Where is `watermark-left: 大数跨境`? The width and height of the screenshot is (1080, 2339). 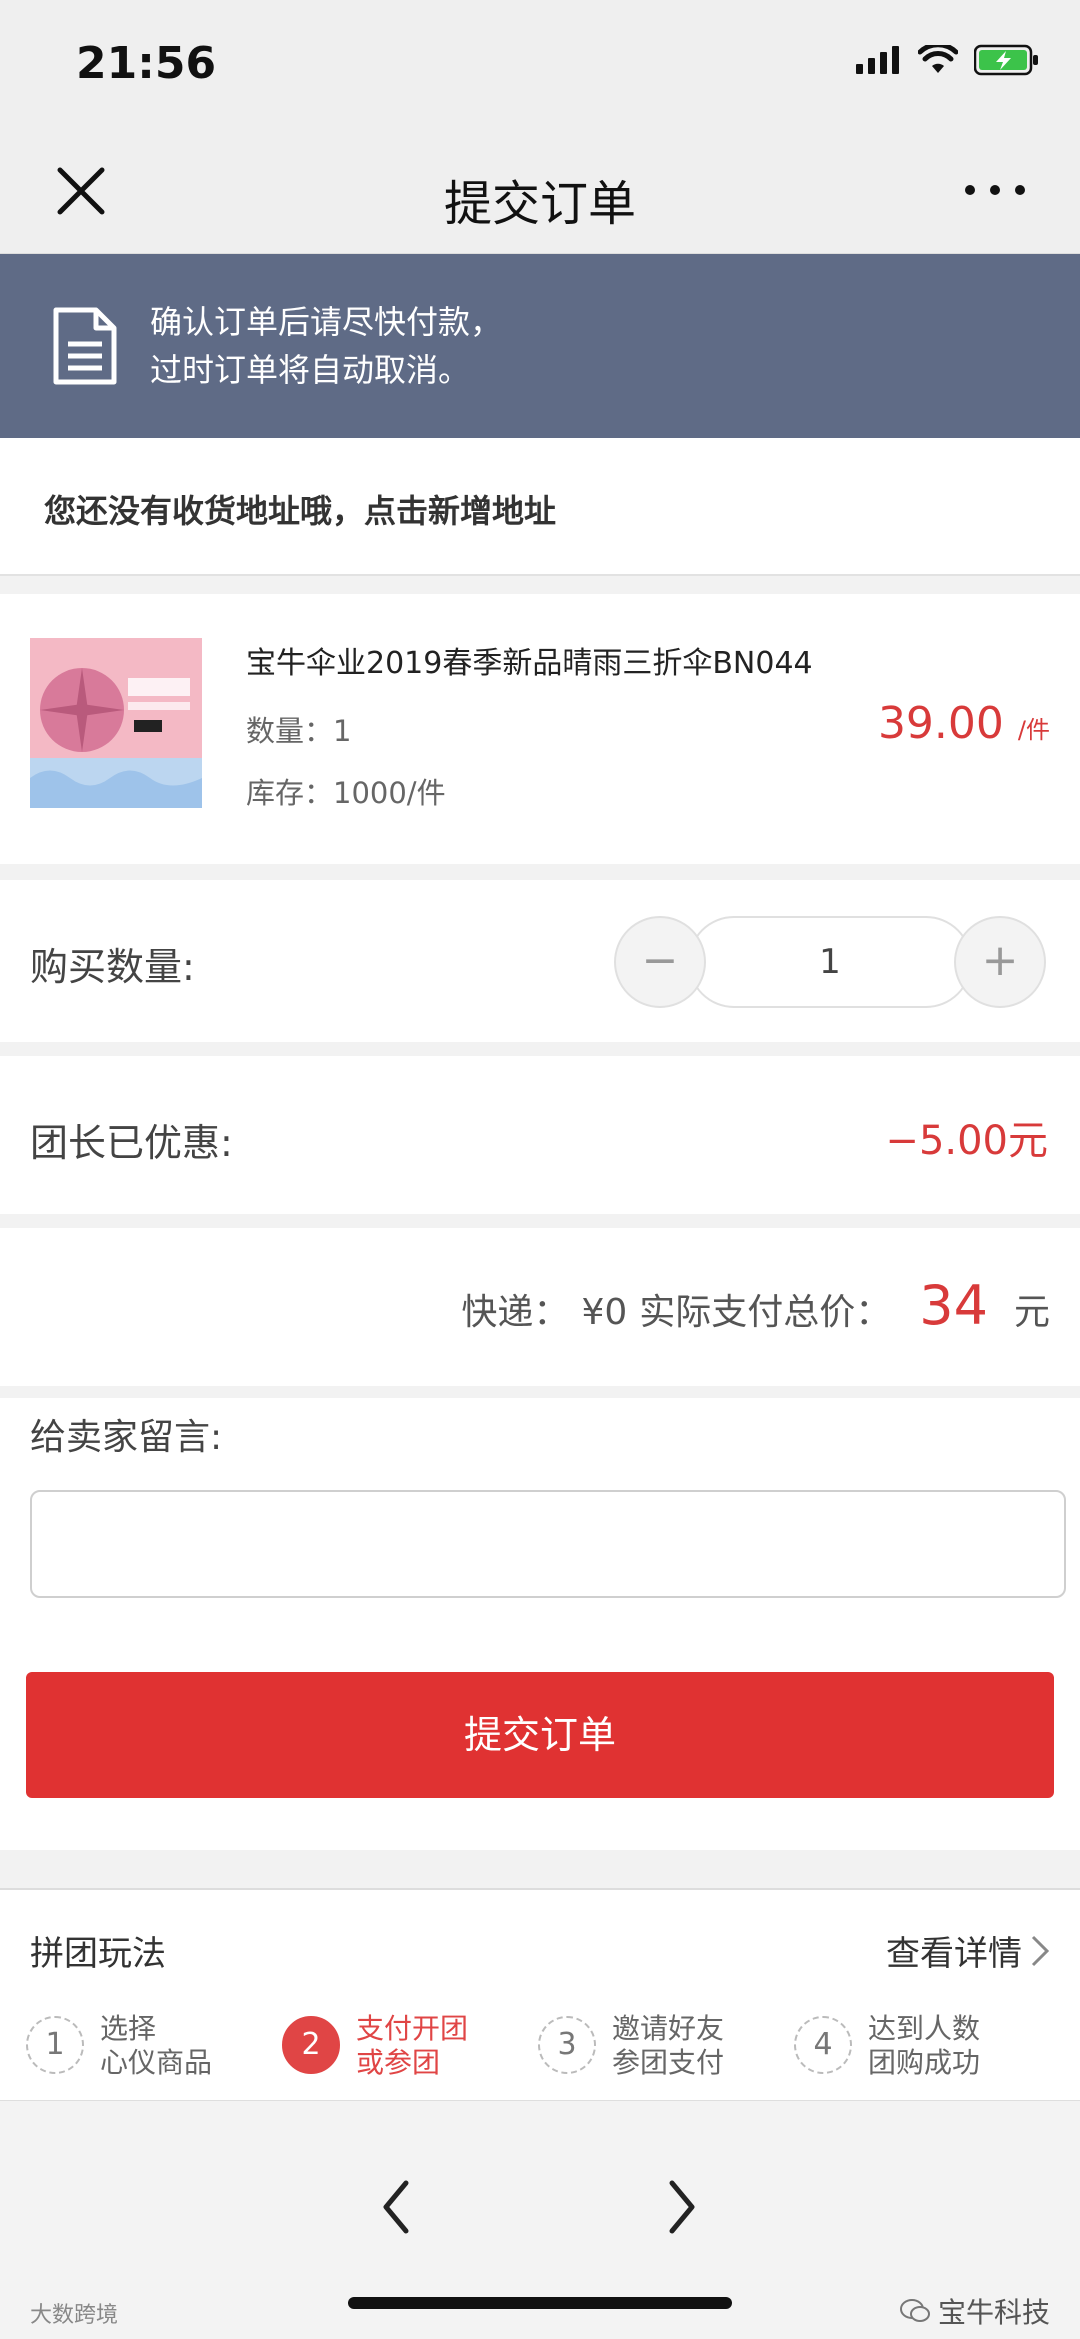 watermark-left: 大数跨境 is located at coordinates (74, 2315).